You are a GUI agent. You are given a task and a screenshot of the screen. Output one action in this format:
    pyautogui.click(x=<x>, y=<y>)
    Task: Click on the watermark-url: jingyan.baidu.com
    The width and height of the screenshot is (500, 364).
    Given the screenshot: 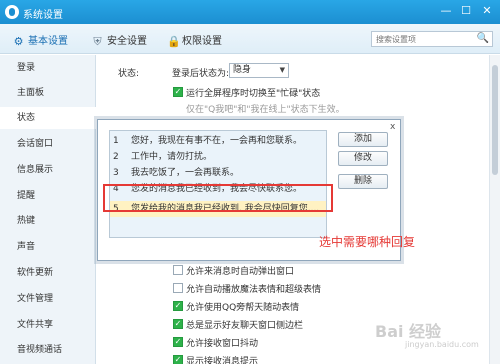 What is the action you would take?
    pyautogui.click(x=442, y=344)
    